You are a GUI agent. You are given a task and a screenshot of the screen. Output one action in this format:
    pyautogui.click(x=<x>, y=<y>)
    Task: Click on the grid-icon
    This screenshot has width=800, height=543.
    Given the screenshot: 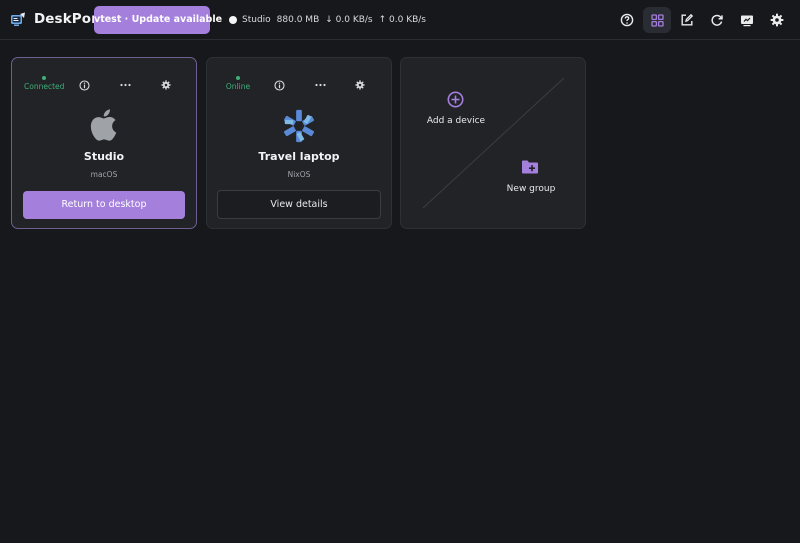 What is the action you would take?
    pyautogui.click(x=657, y=20)
    